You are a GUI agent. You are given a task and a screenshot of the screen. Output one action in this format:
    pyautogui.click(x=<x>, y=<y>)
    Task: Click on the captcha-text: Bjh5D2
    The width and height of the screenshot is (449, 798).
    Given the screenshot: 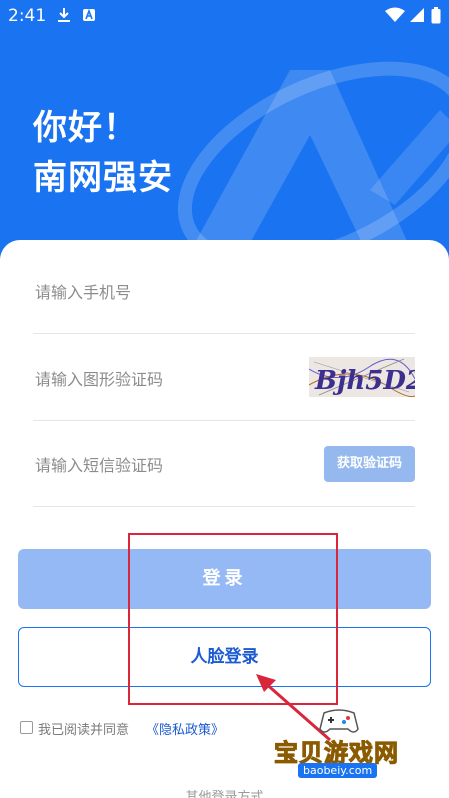 What is the action you would take?
    pyautogui.click(x=364, y=381)
    